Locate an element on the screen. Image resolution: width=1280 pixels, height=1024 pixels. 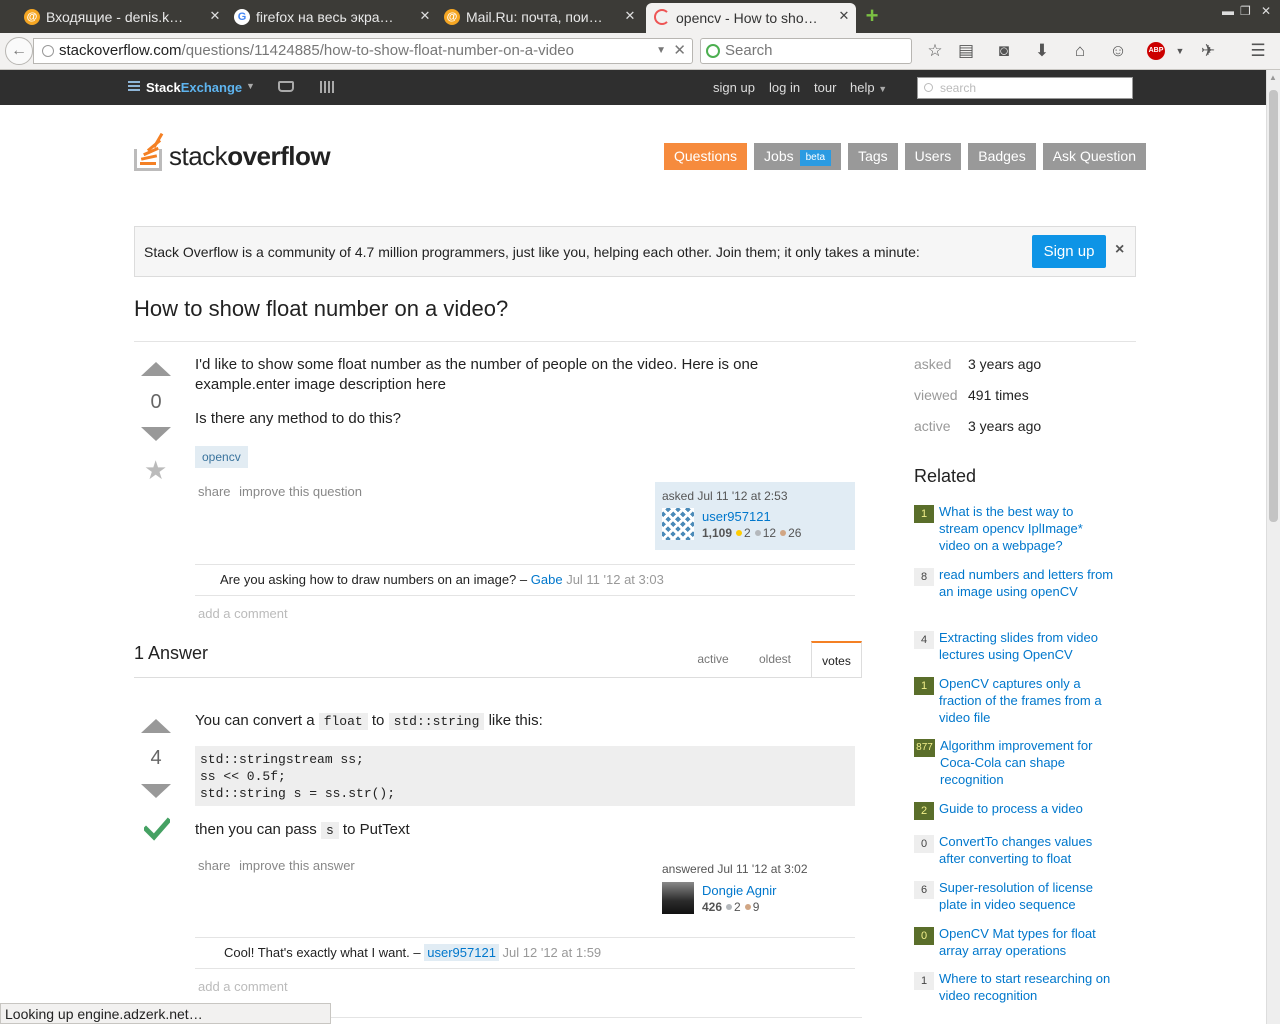
browser-tab-active: opencv - How to sho… ✕ is located at coordinates (751, 18).